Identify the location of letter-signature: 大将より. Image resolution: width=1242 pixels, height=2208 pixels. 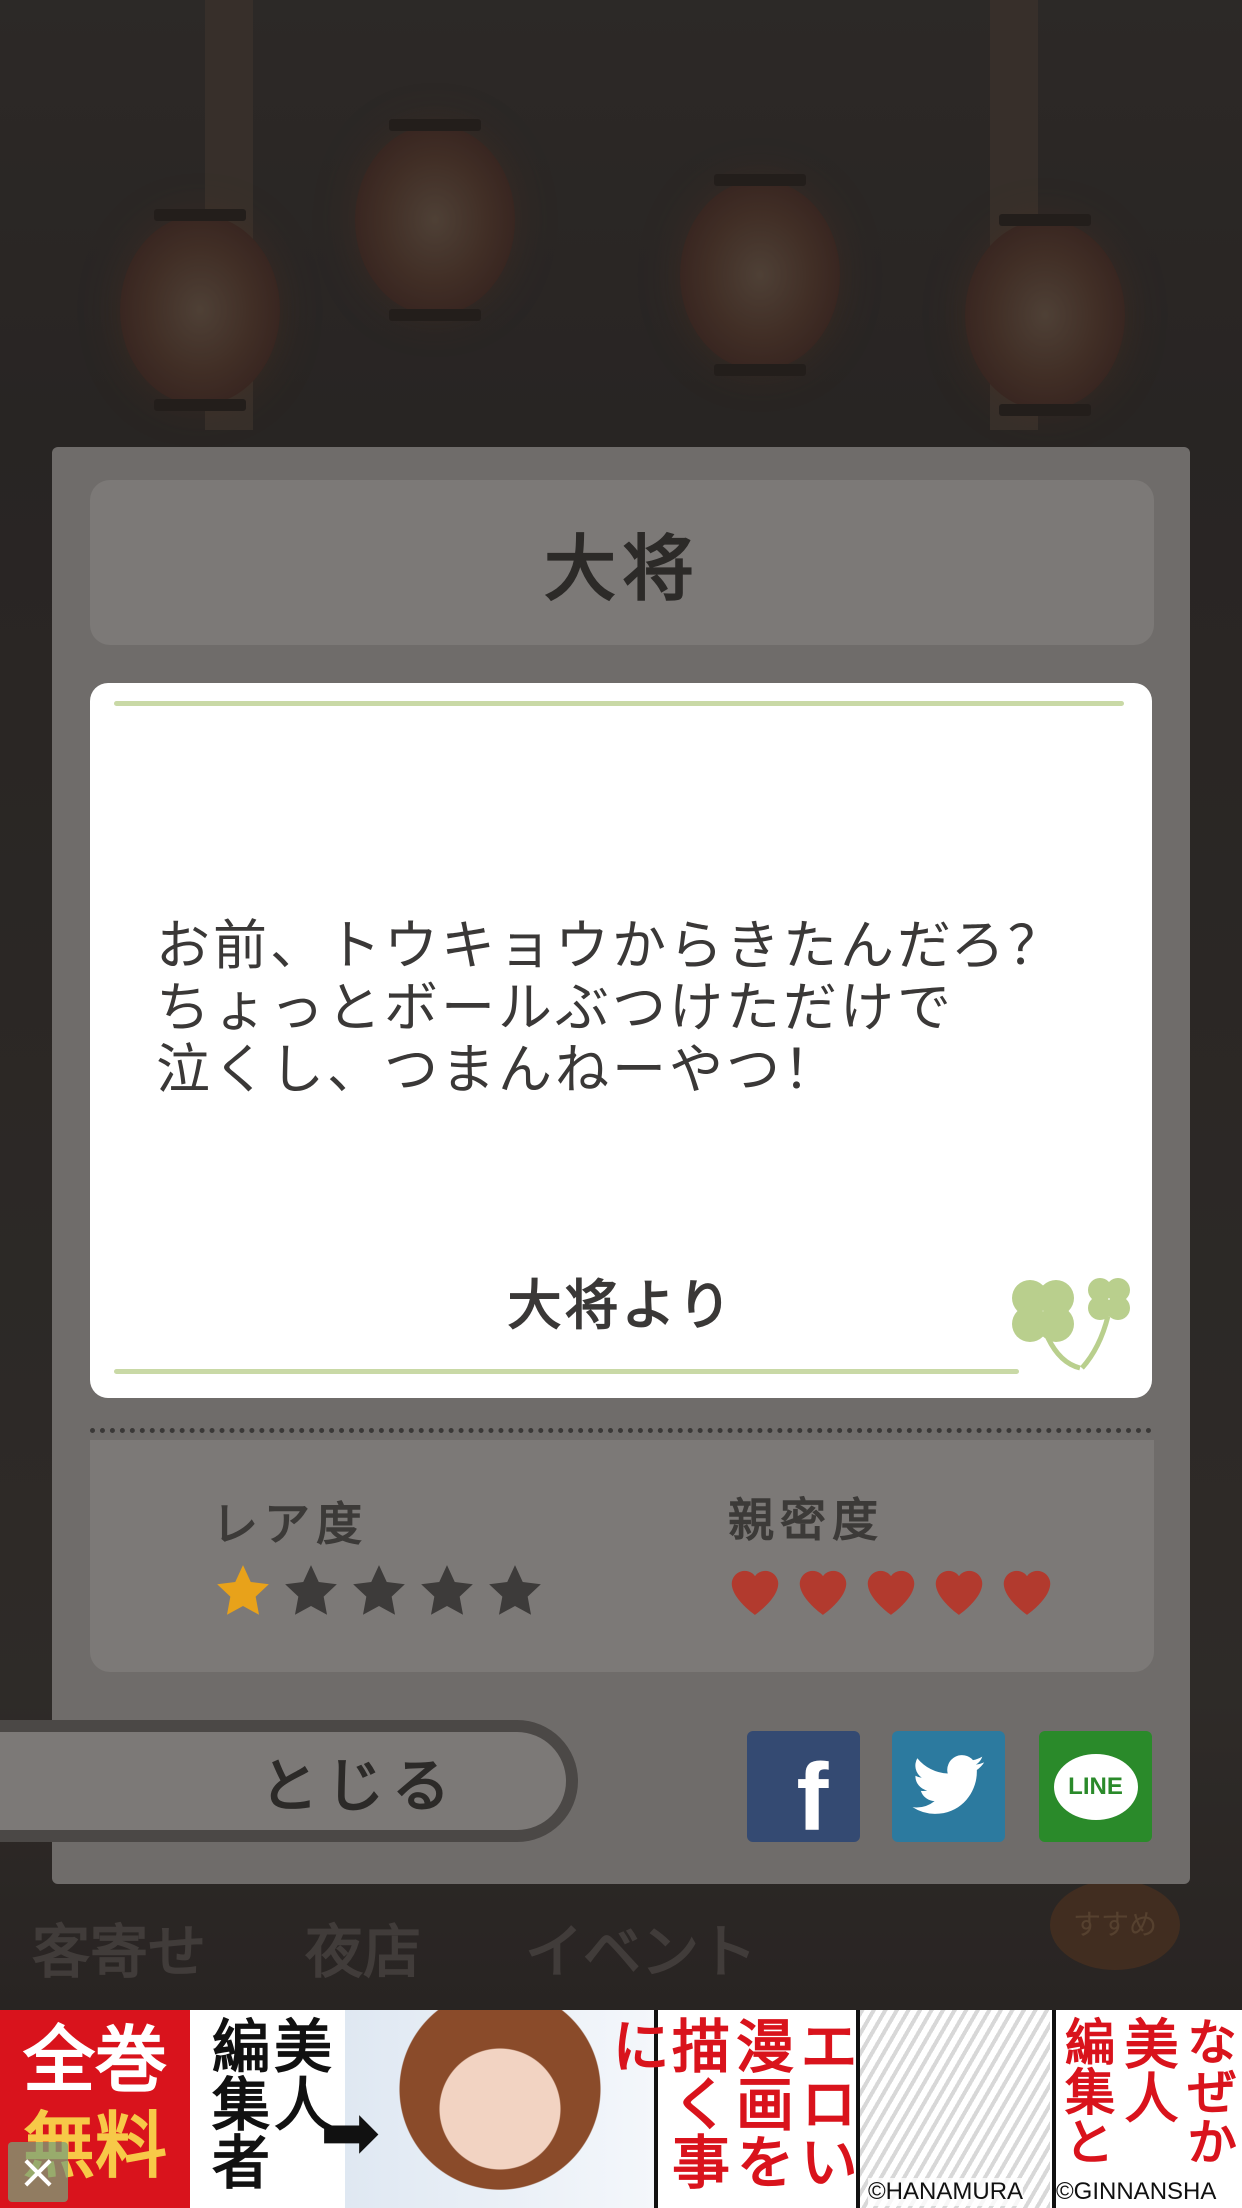
(621, 1305).